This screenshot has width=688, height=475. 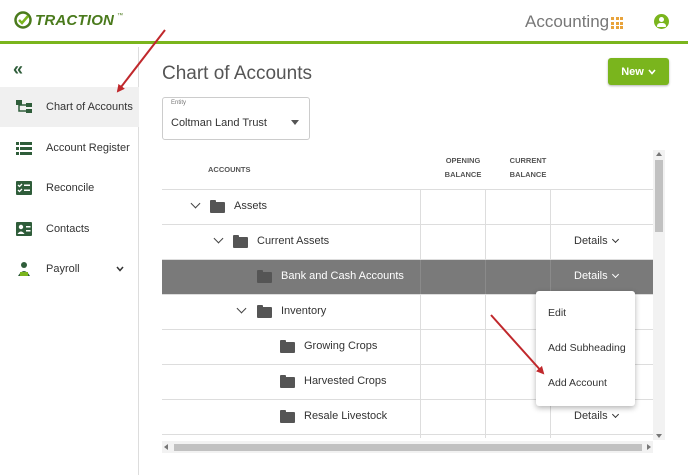 What do you see at coordinates (89, 107) in the screenshot?
I see `sidebar-item-label: Chart of Accounts` at bounding box center [89, 107].